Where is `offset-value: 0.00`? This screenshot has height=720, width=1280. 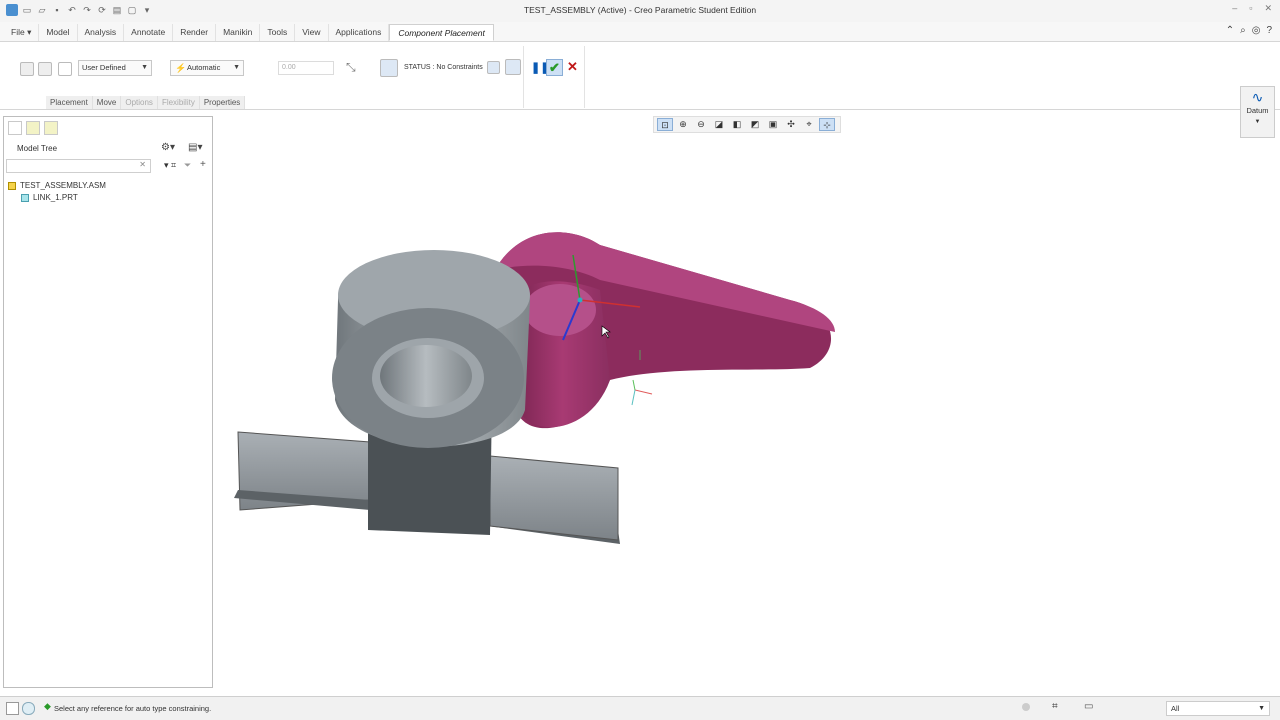 offset-value: 0.00 is located at coordinates (289, 67).